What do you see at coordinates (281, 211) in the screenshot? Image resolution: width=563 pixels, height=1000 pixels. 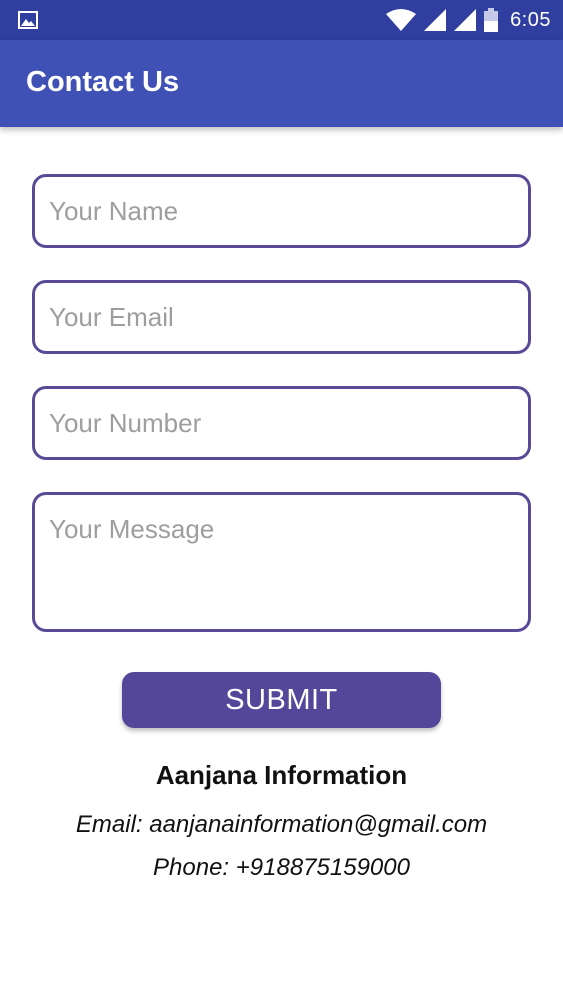 I see `name-input` at bounding box center [281, 211].